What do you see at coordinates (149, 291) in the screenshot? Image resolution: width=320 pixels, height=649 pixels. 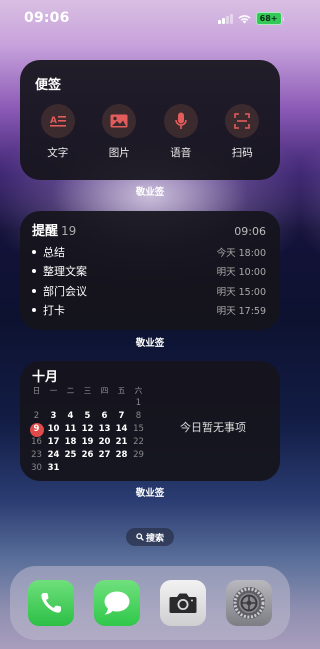 I see `reminder-item: 部门会议 明天 15:00` at bounding box center [149, 291].